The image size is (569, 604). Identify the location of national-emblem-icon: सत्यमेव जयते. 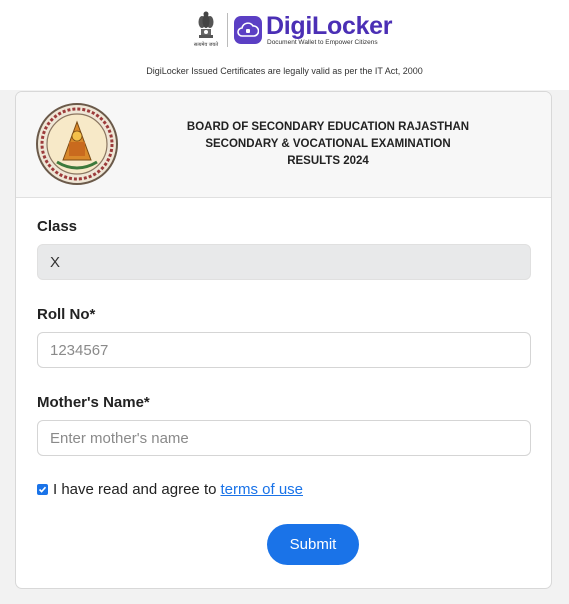
(206, 30).